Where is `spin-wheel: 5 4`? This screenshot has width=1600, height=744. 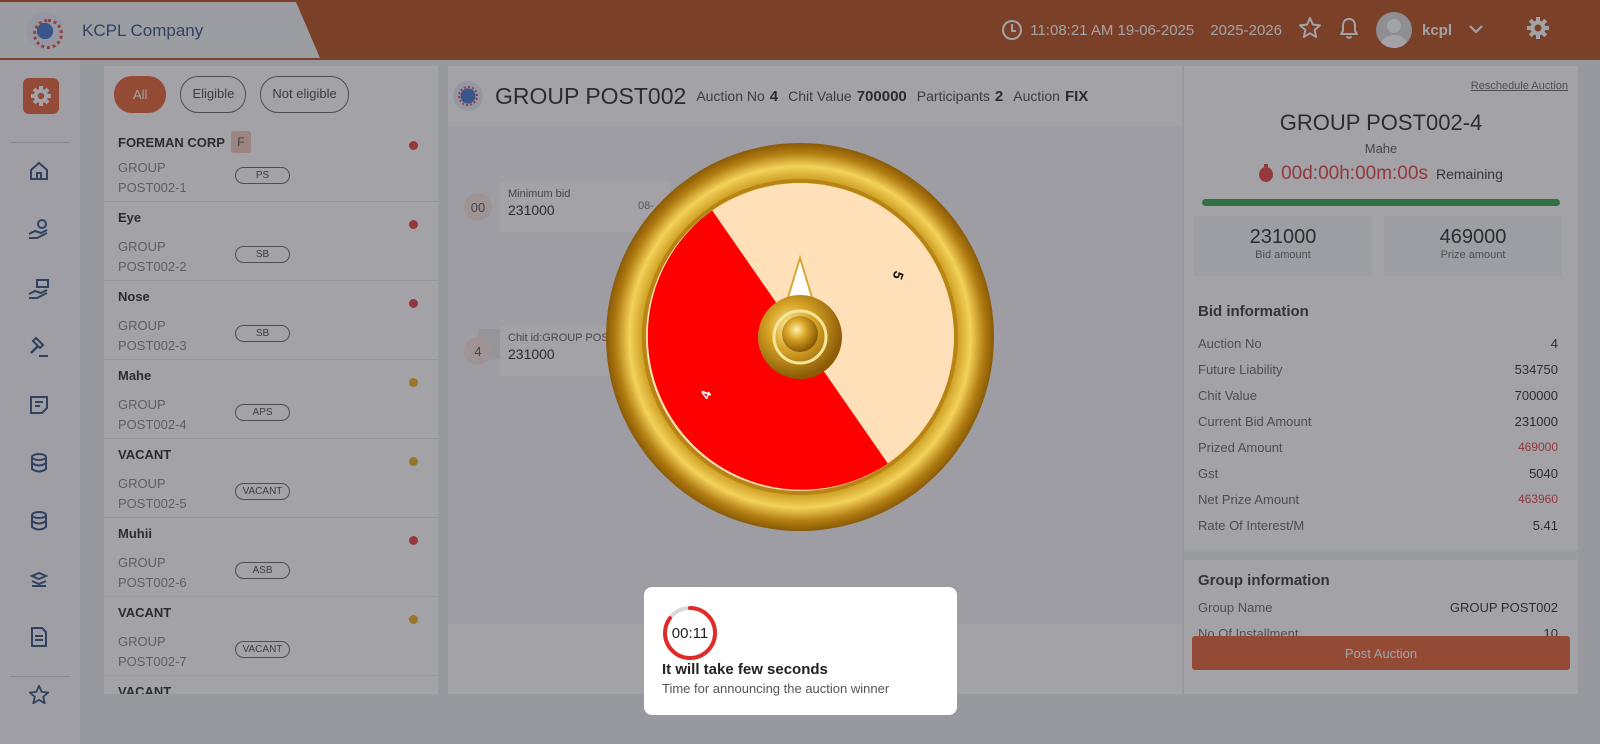
spin-wheel: 5 4 is located at coordinates (800, 337).